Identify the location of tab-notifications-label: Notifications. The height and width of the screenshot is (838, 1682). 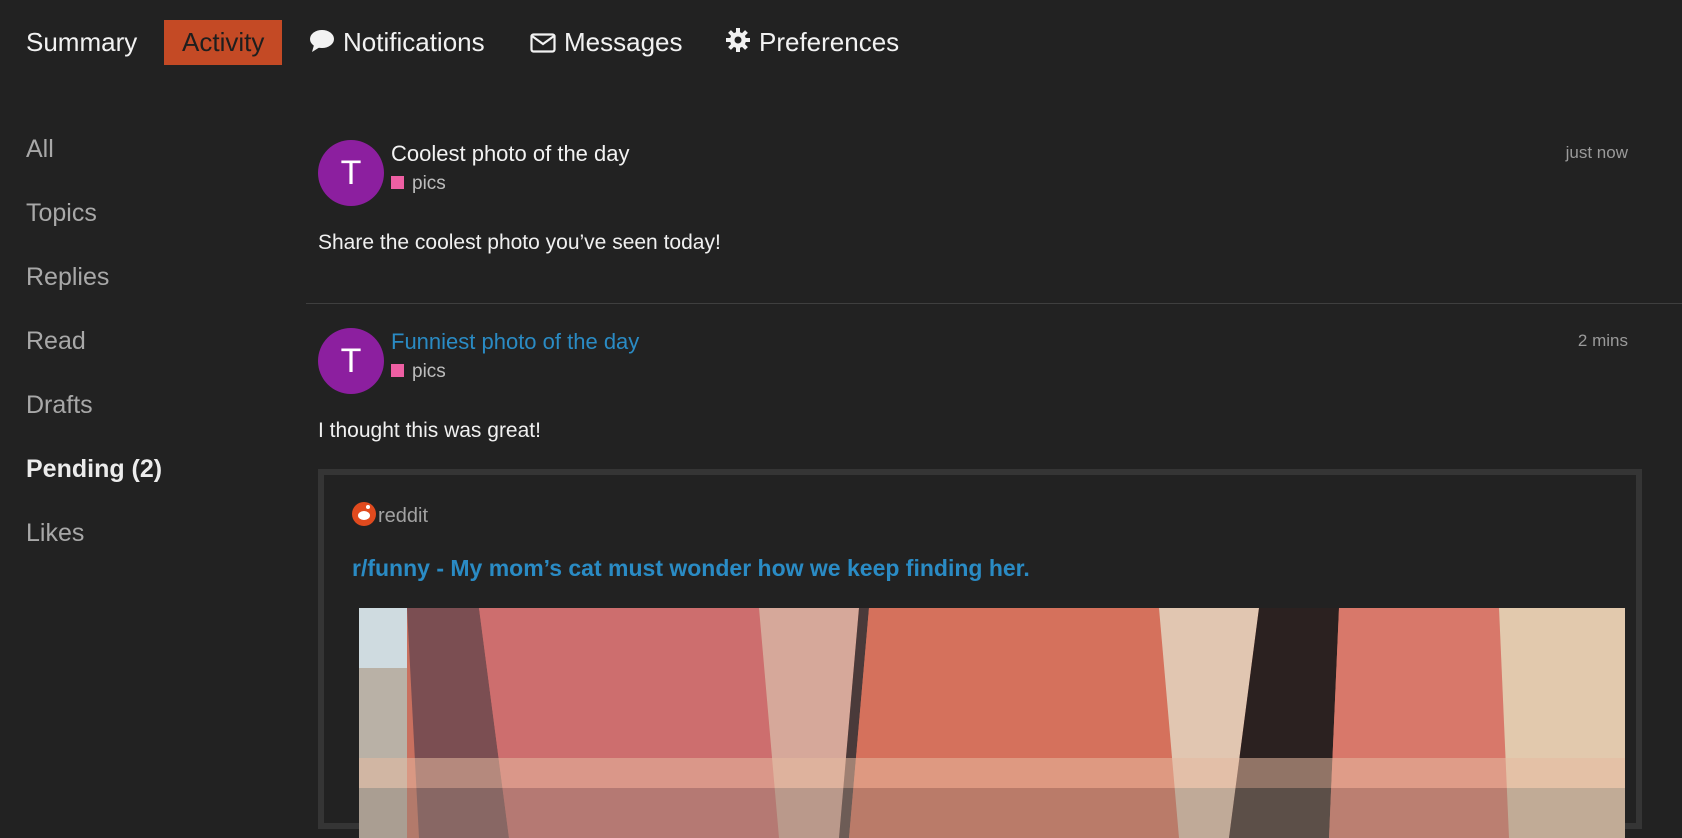
(414, 42).